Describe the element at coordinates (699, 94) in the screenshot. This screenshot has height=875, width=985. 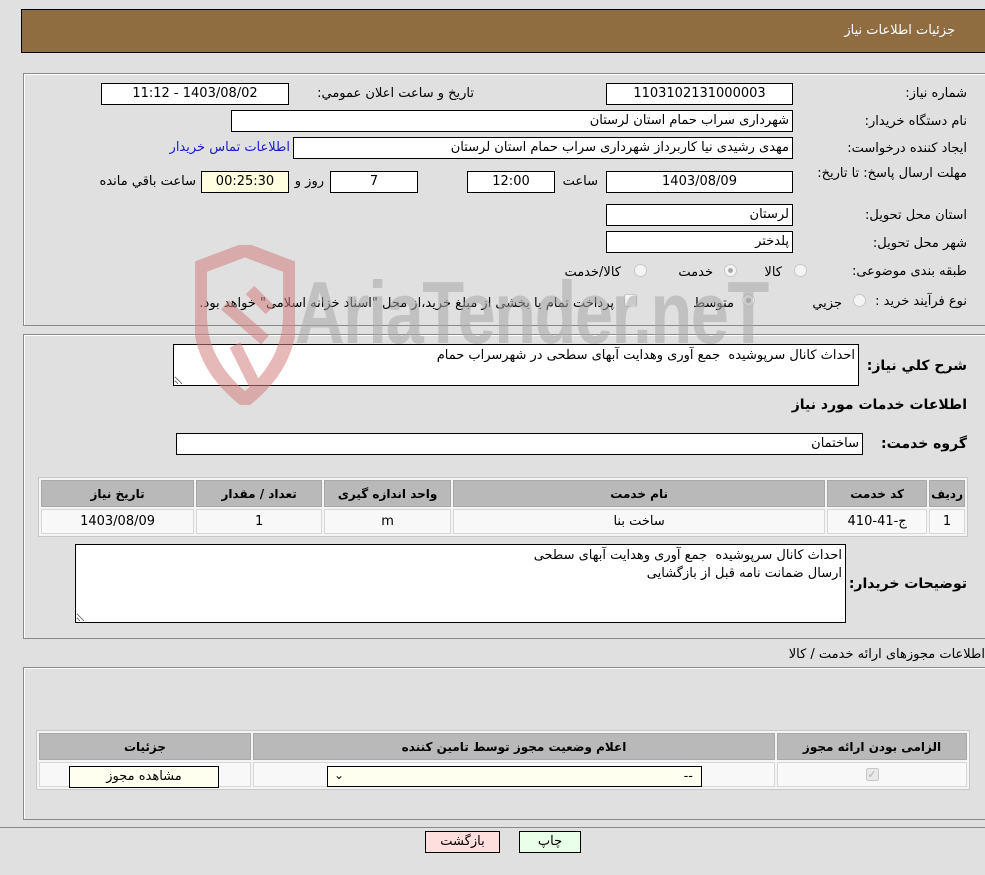
I see `need-number-field: 1103102131000003` at that location.